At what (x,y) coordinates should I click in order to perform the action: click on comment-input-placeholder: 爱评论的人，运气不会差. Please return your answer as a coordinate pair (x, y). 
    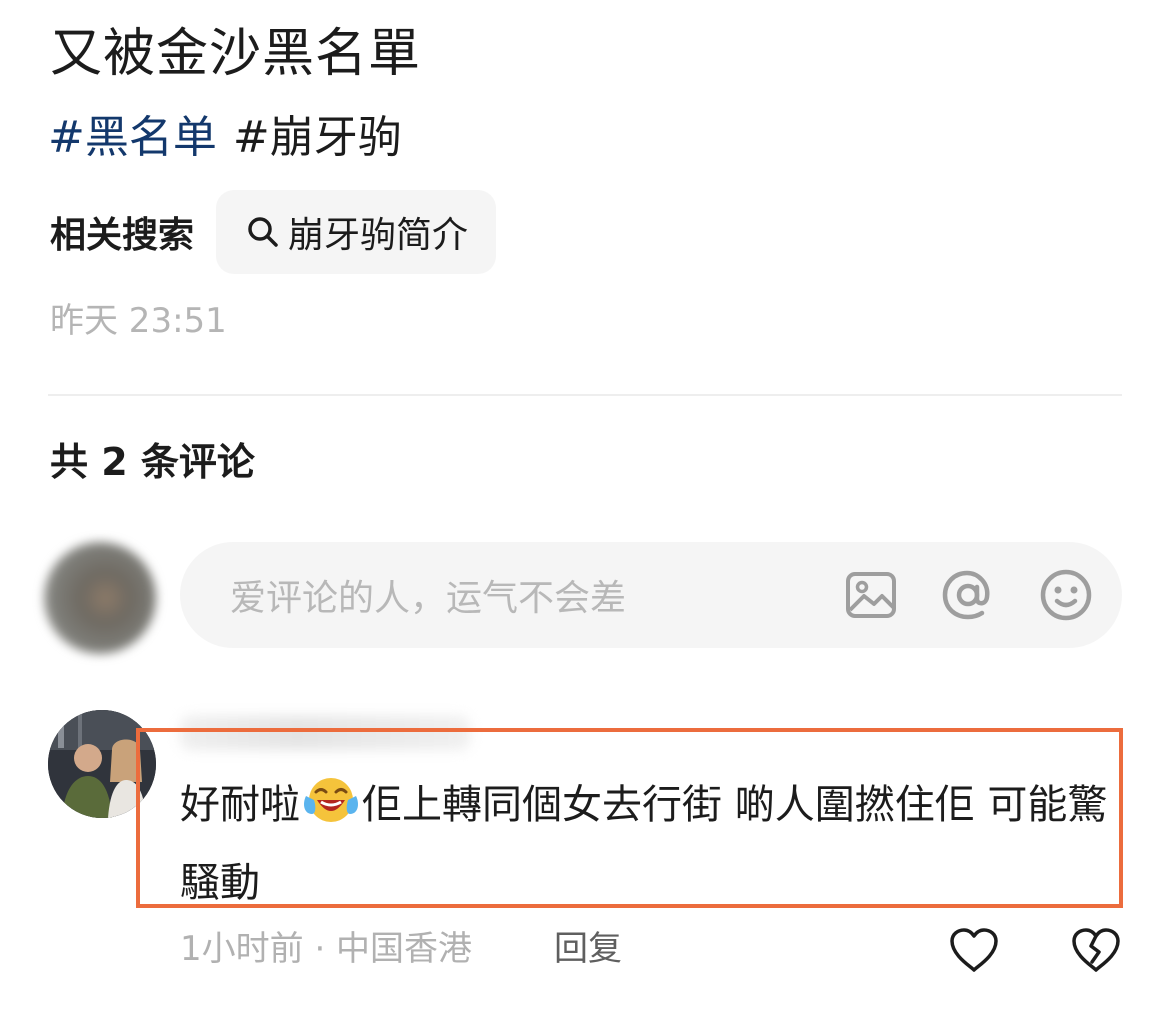
    Looking at the image, I should click on (428, 598).